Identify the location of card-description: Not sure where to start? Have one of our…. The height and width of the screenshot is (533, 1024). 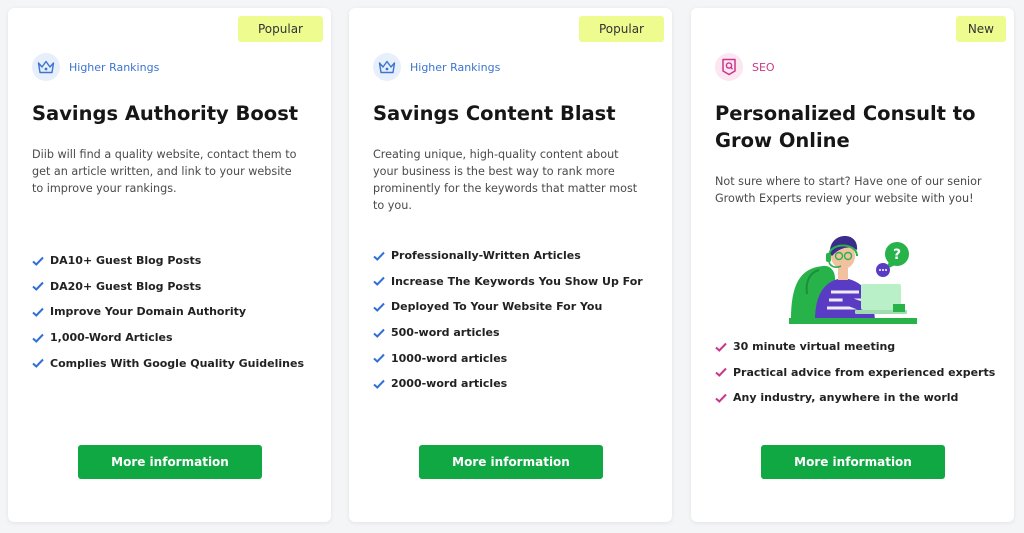
(848, 190).